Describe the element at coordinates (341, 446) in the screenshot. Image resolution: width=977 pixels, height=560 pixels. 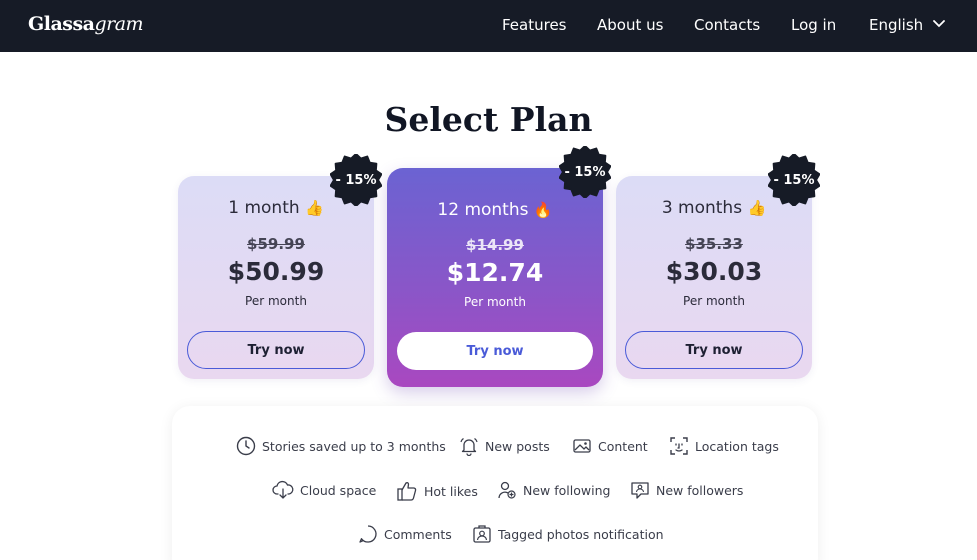
I see `feature-item: Stories saved up to 3 months` at that location.